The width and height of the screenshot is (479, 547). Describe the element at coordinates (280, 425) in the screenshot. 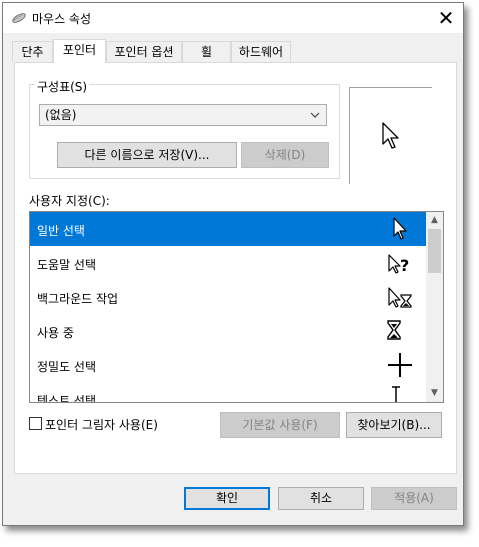

I see `use-default-button: 기본값 사용(F)` at that location.